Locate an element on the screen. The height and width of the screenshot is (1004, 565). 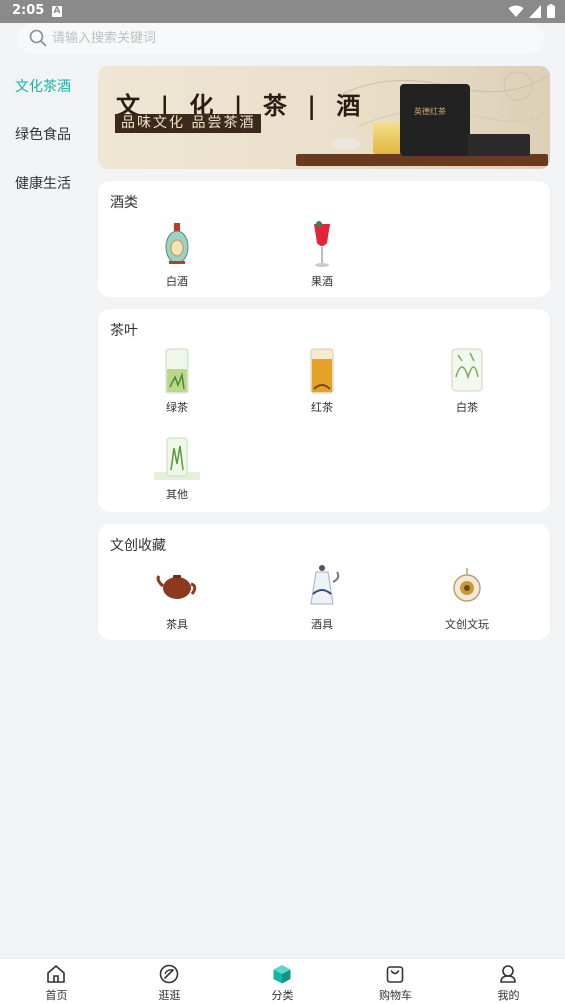
tab-label: 我的 is located at coordinates (508, 995).